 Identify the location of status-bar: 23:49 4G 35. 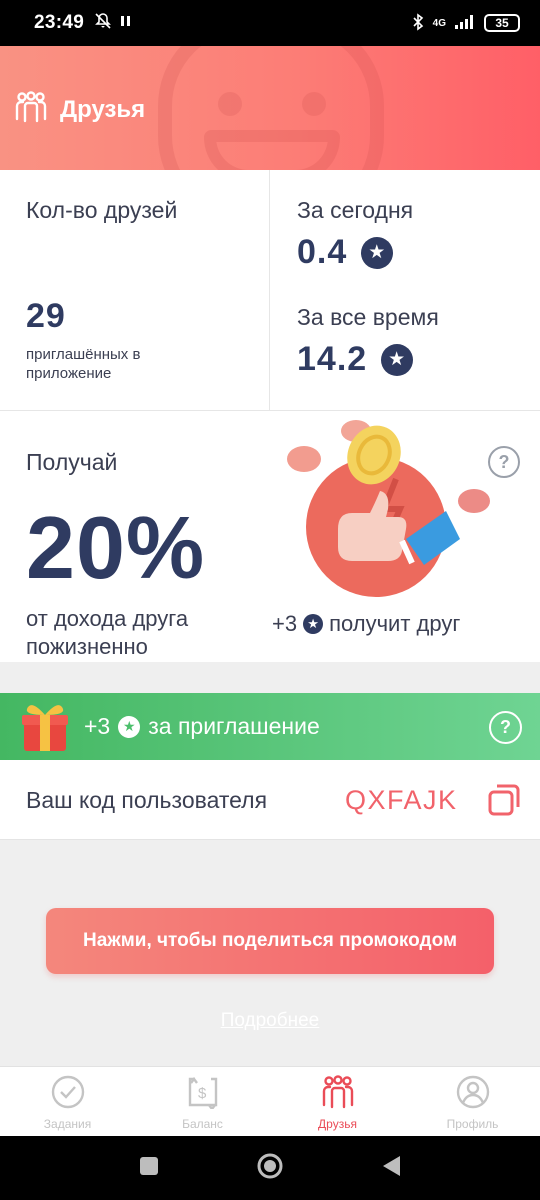
(270, 23).